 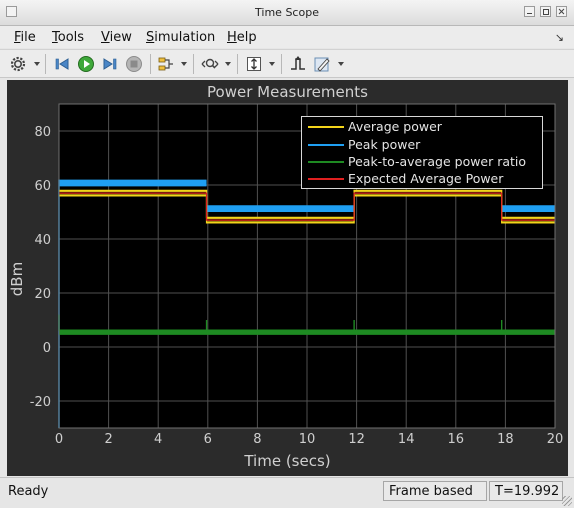 What do you see at coordinates (158, 439) in the screenshot?
I see `x-tick-label: 4` at bounding box center [158, 439].